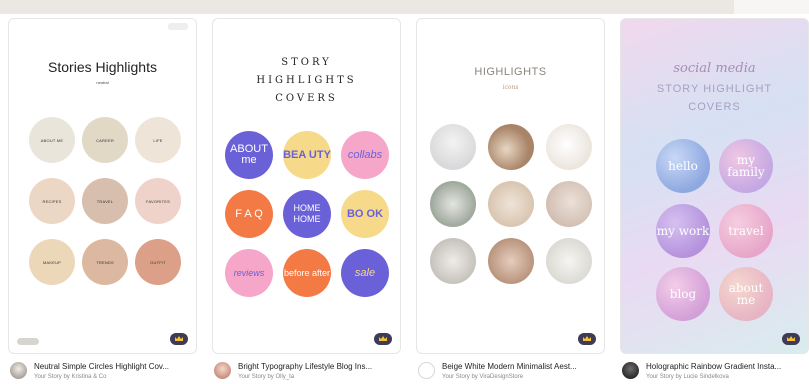  I want to click on highlight-circle: collabs, so click(365, 155).